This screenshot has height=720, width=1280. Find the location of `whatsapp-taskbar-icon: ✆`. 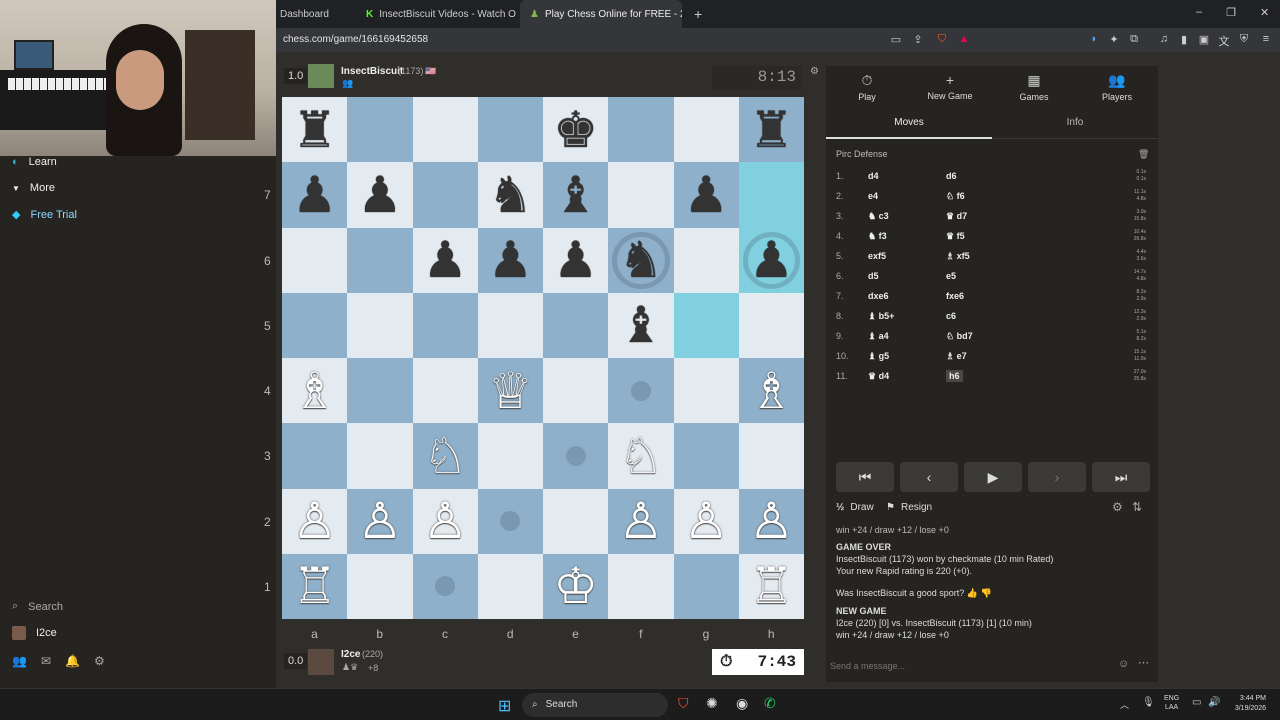

whatsapp-taskbar-icon: ✆ is located at coordinates (770, 703).